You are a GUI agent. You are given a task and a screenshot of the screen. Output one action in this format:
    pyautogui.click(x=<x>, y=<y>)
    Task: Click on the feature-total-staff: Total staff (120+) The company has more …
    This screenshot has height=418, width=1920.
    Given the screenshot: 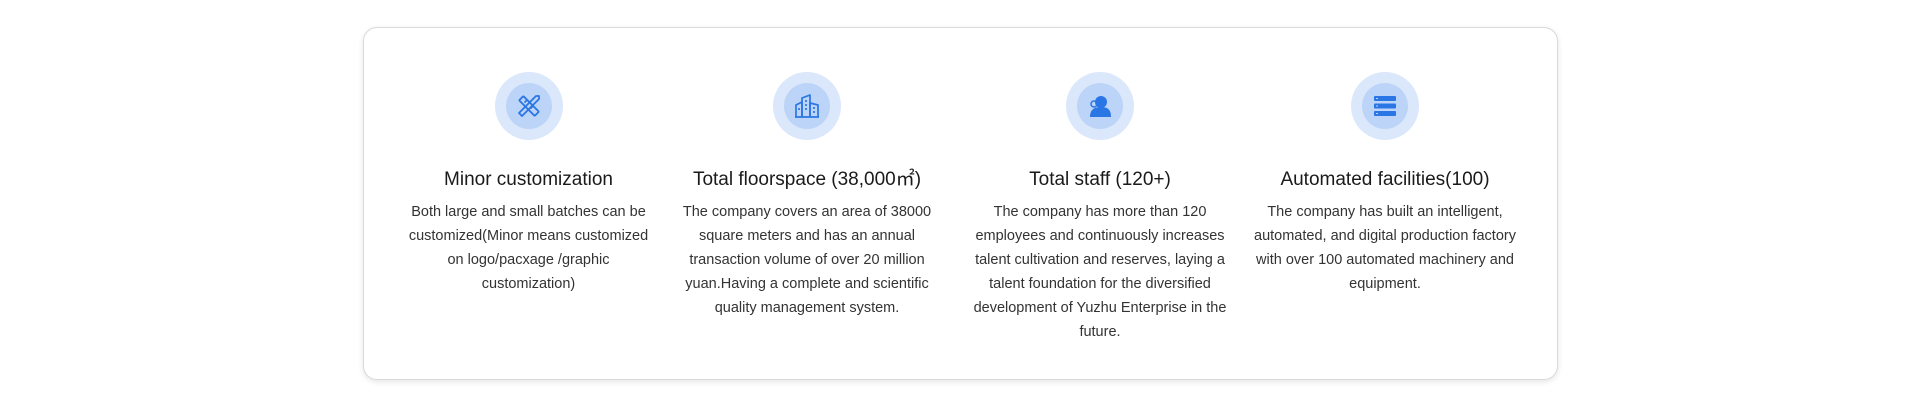 What is the action you would take?
    pyautogui.click(x=1100, y=208)
    